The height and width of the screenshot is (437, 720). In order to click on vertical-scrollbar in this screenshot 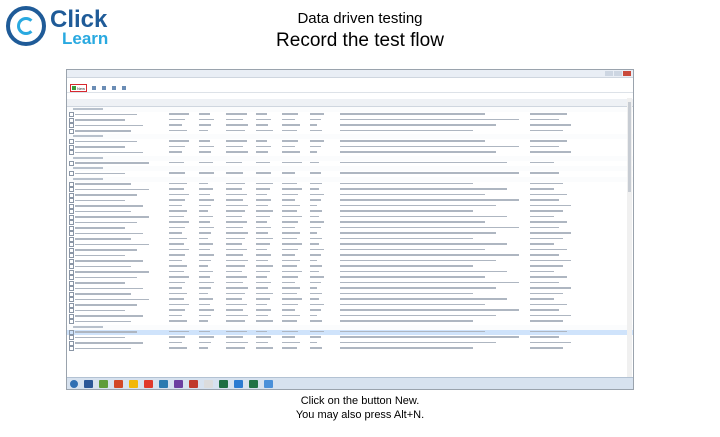, I will do `click(629, 237)`.